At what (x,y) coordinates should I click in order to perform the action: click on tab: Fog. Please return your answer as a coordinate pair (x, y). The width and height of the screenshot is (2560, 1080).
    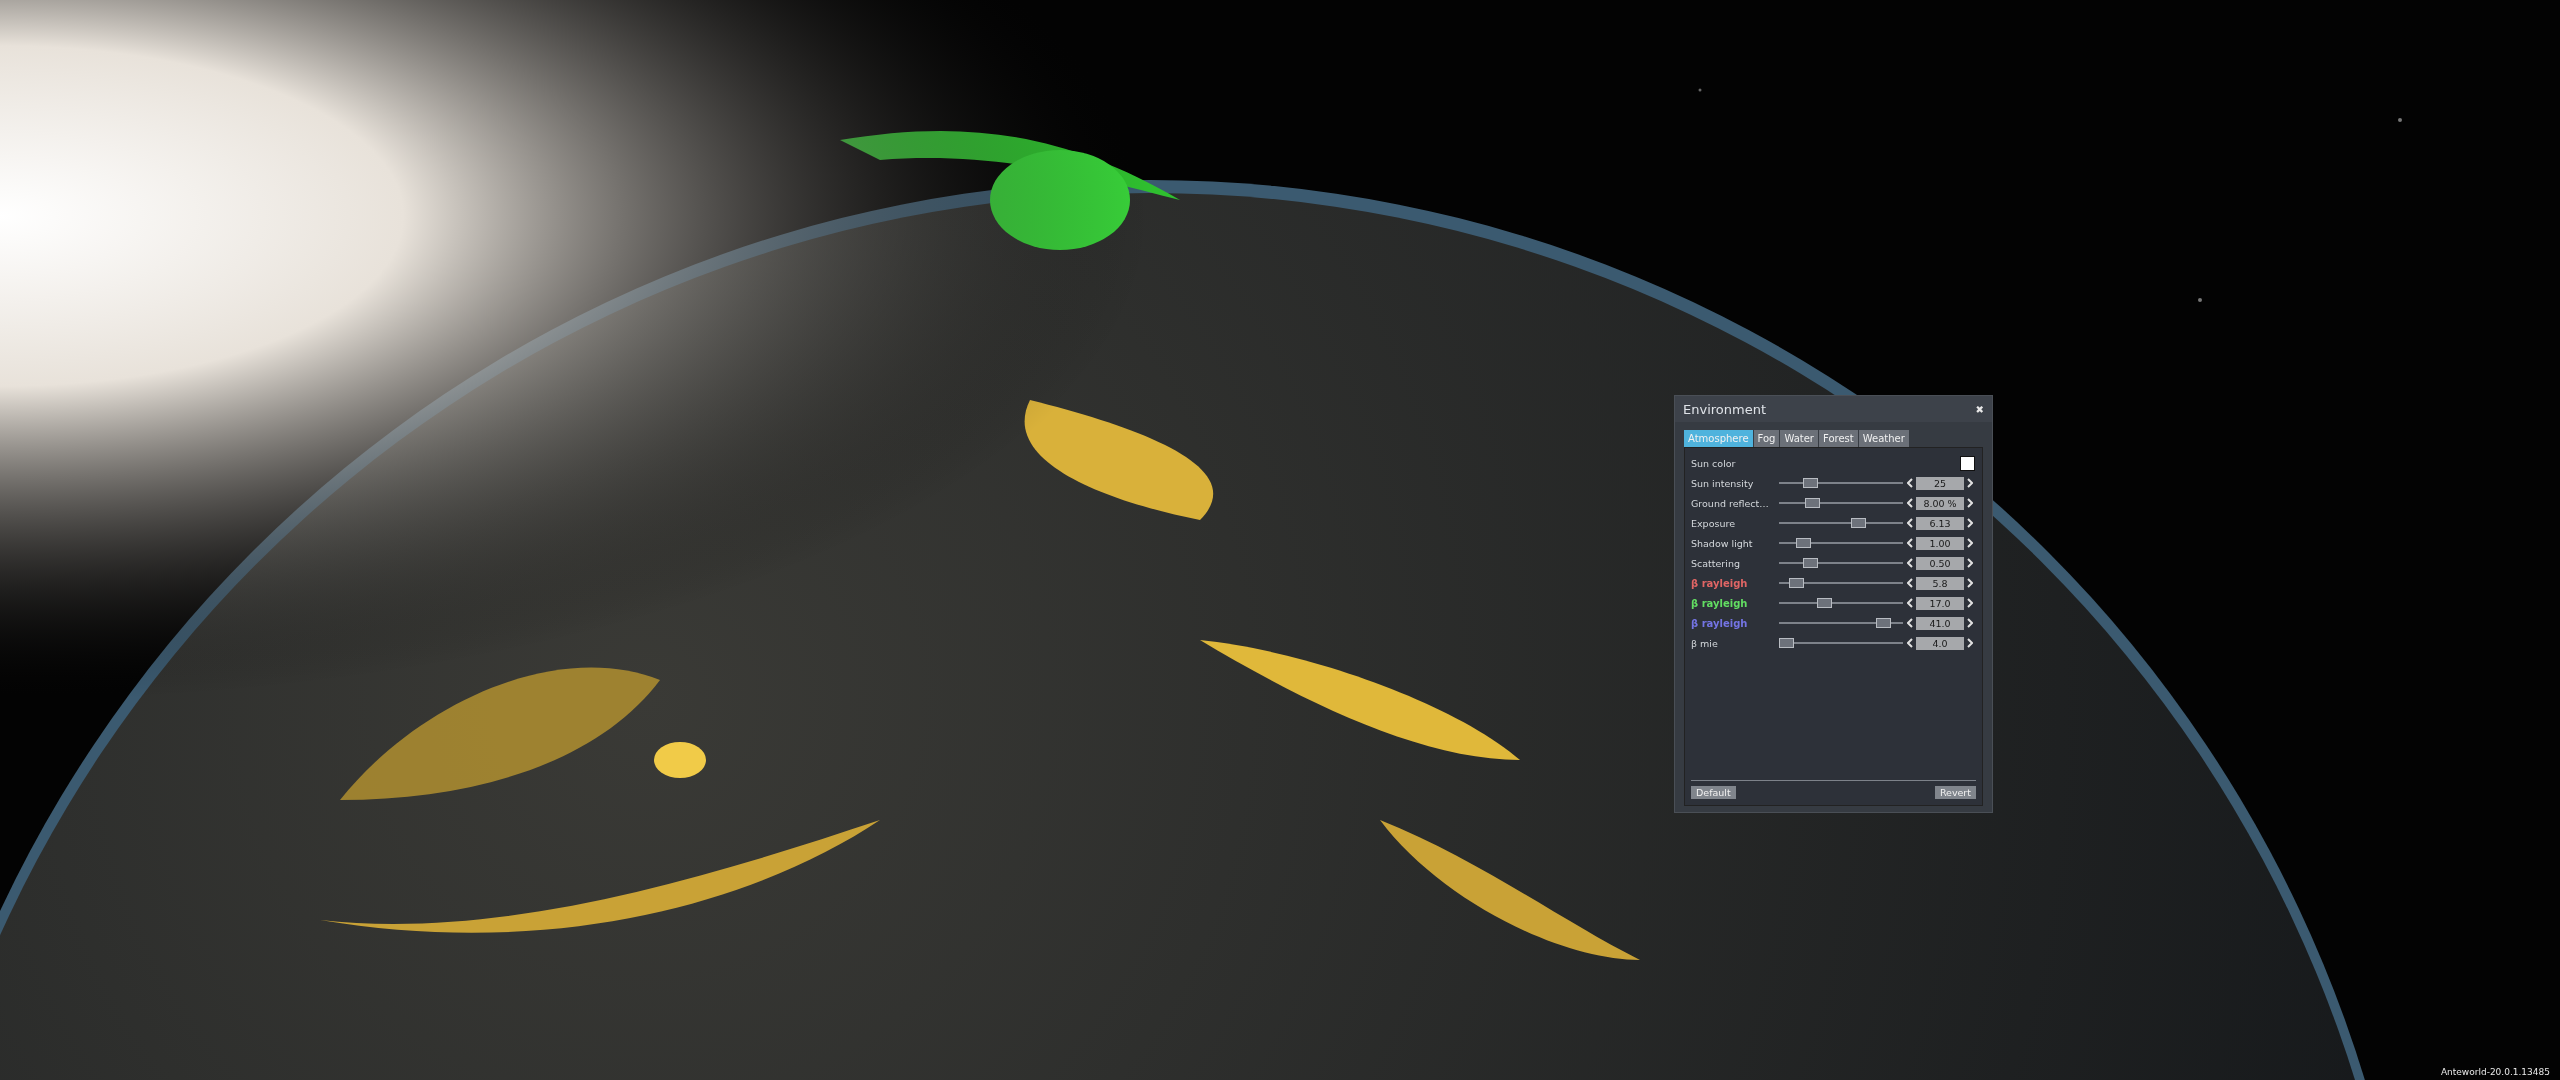
    Looking at the image, I should click on (1766, 438).